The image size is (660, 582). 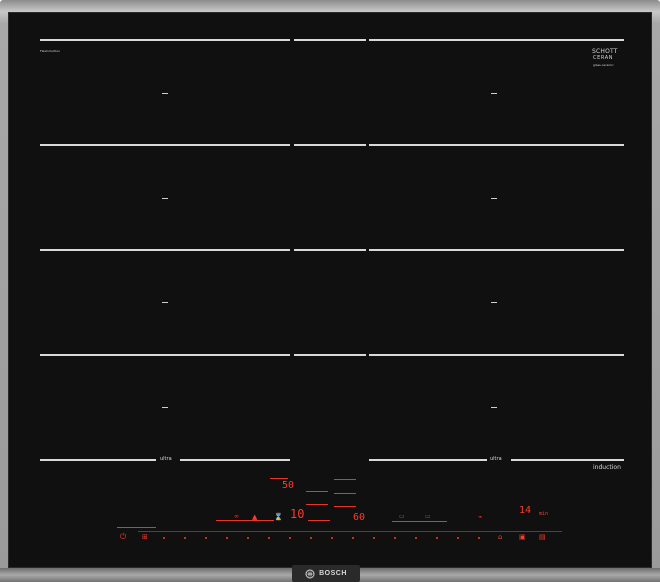 What do you see at coordinates (235, 460) in the screenshot?
I see `zone-line-left-5b` at bounding box center [235, 460].